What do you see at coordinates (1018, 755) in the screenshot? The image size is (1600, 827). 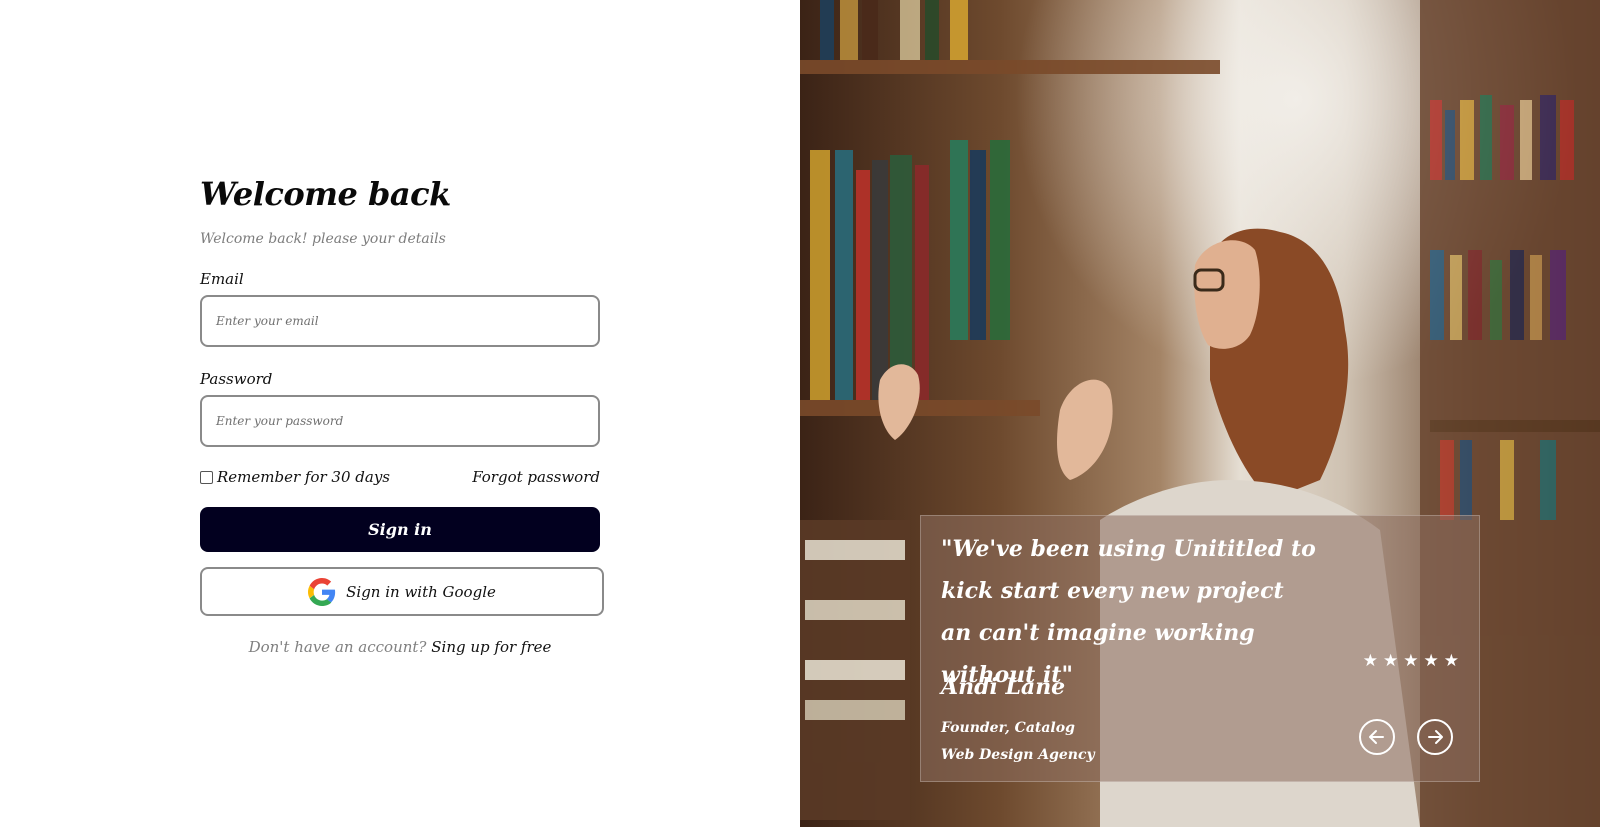 I see `role-line-2: Web Design Agency` at bounding box center [1018, 755].